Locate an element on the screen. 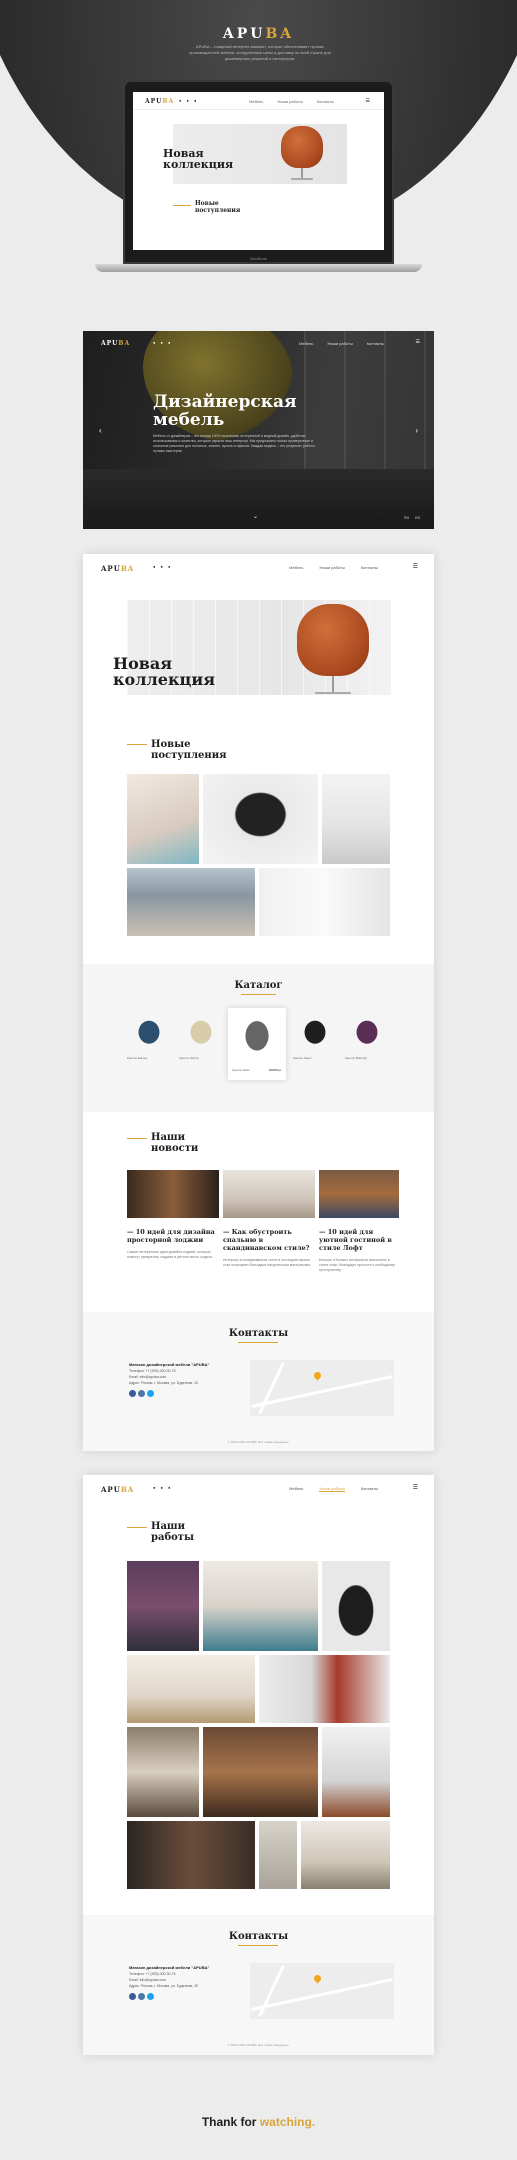 The height and width of the screenshot is (2160, 517). works-vk-icon is located at coordinates (141, 1996).